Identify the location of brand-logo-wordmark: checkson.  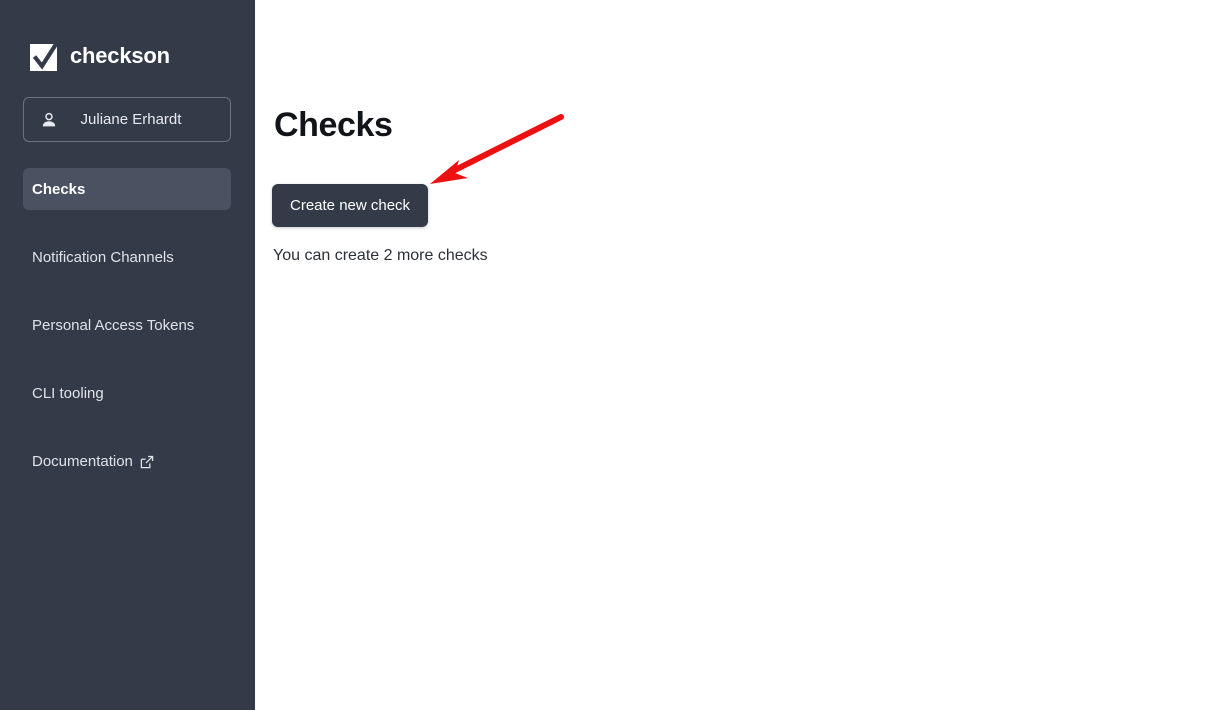
(100, 56).